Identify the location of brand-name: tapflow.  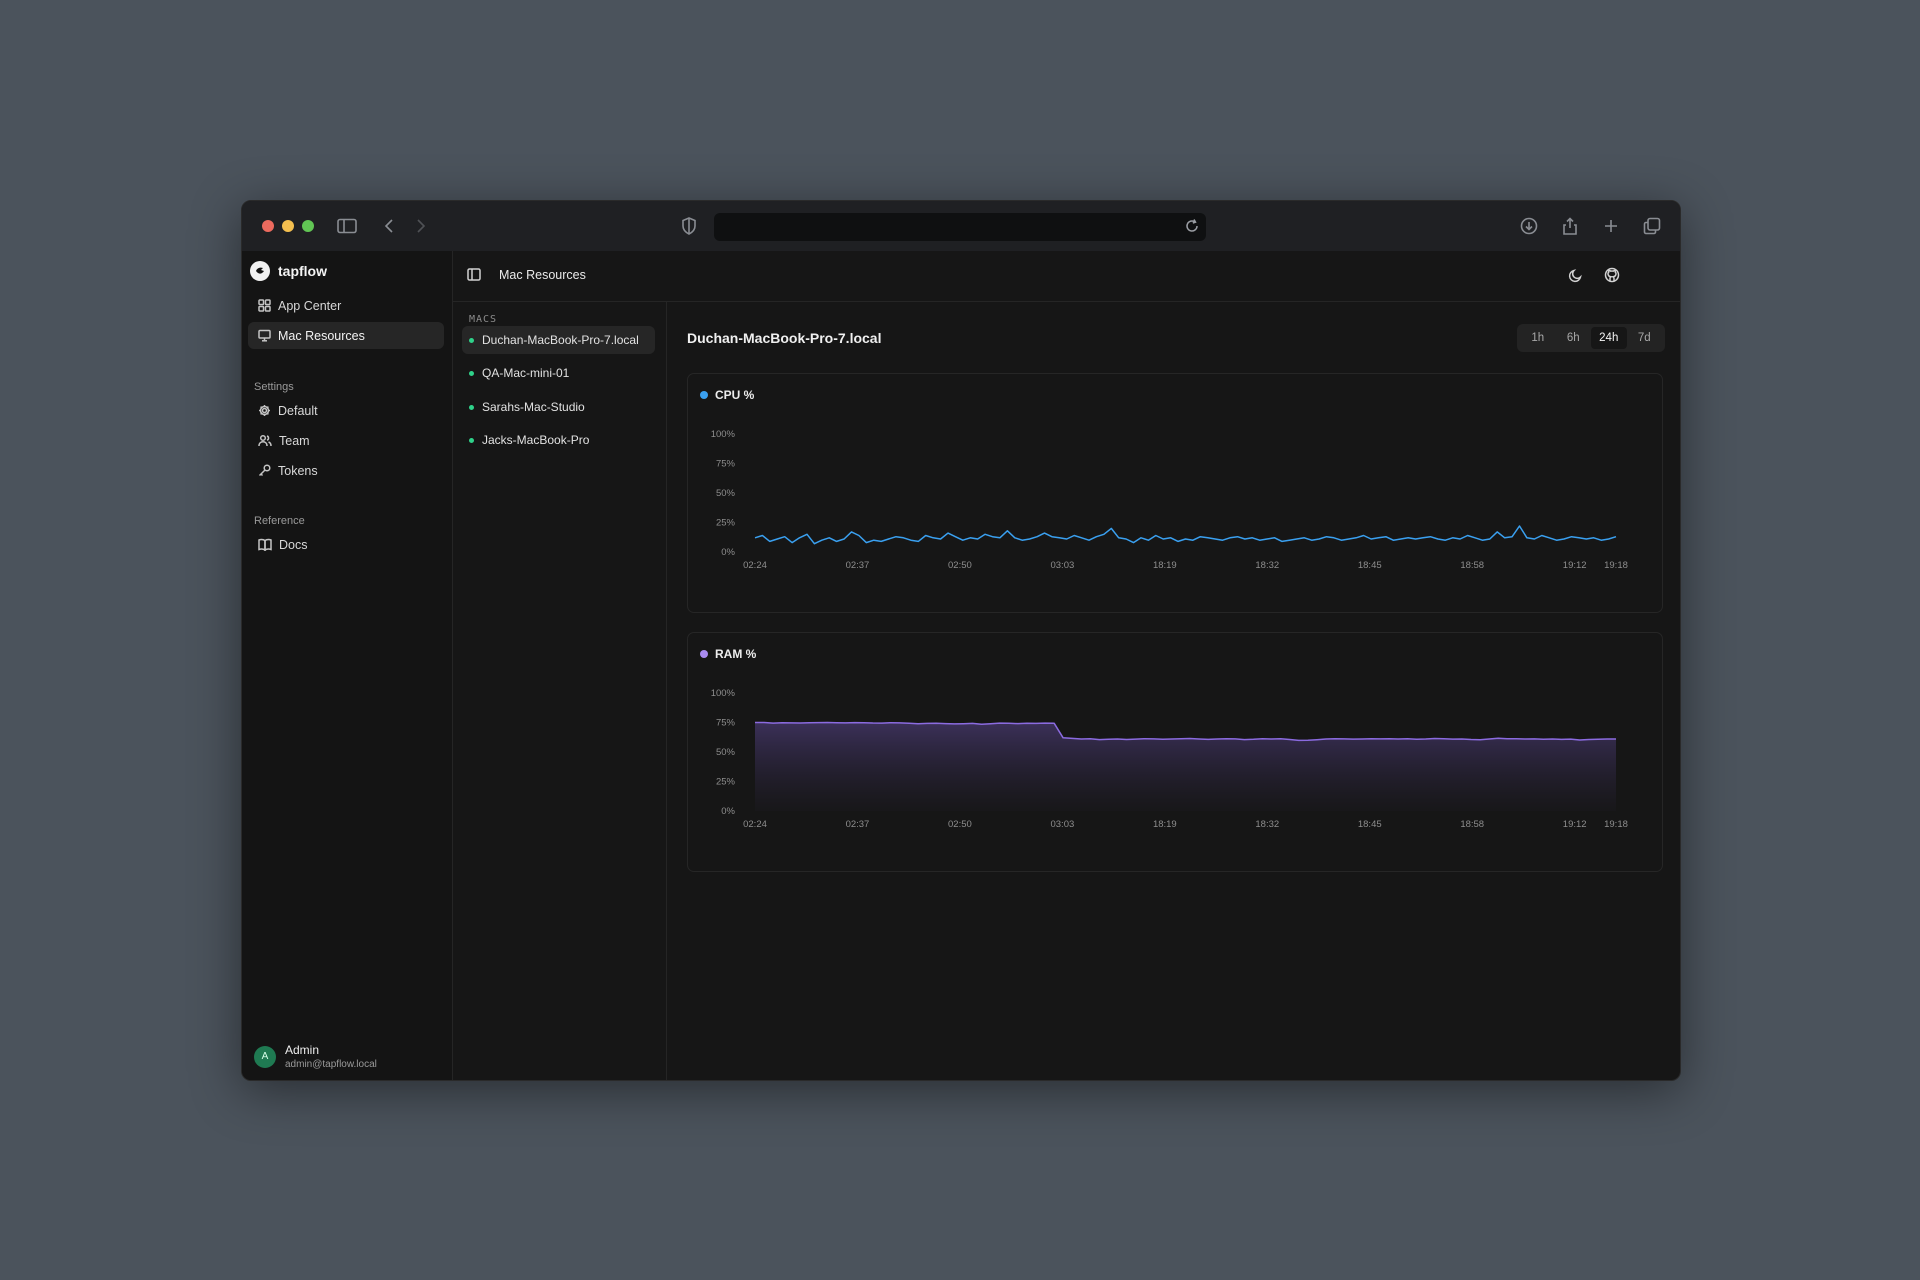
(302, 271).